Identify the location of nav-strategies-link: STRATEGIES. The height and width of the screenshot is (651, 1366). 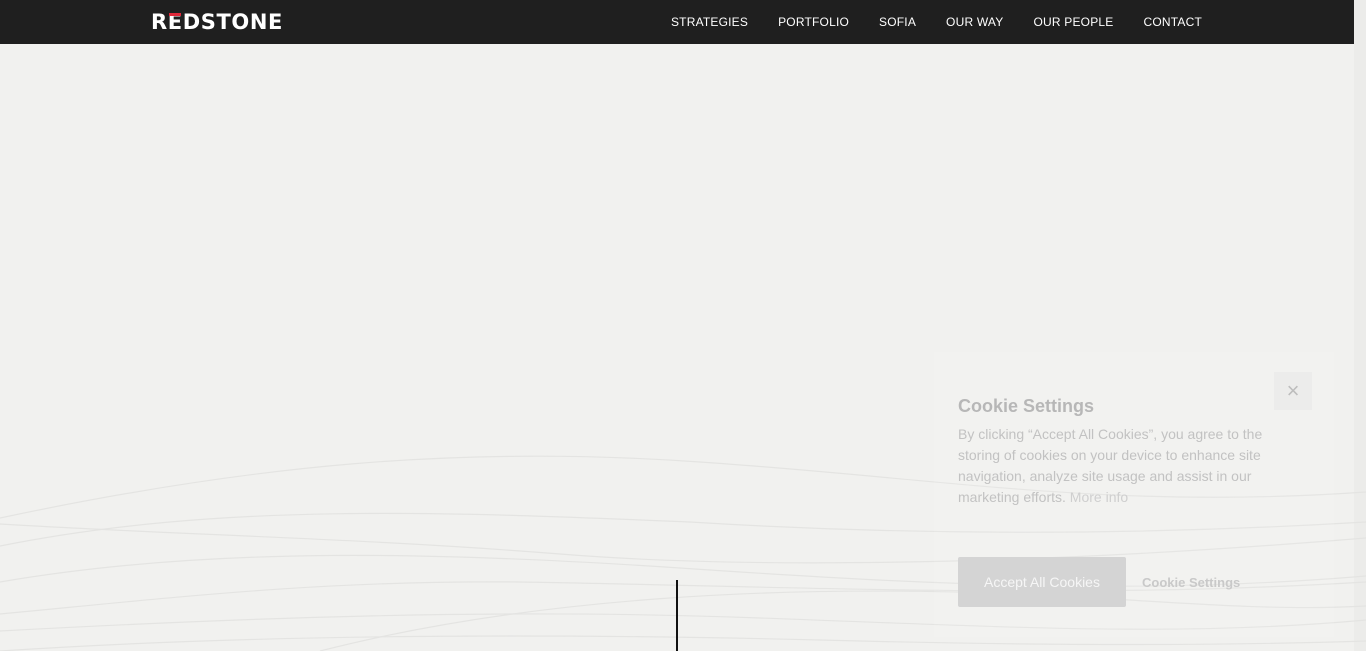
(709, 22).